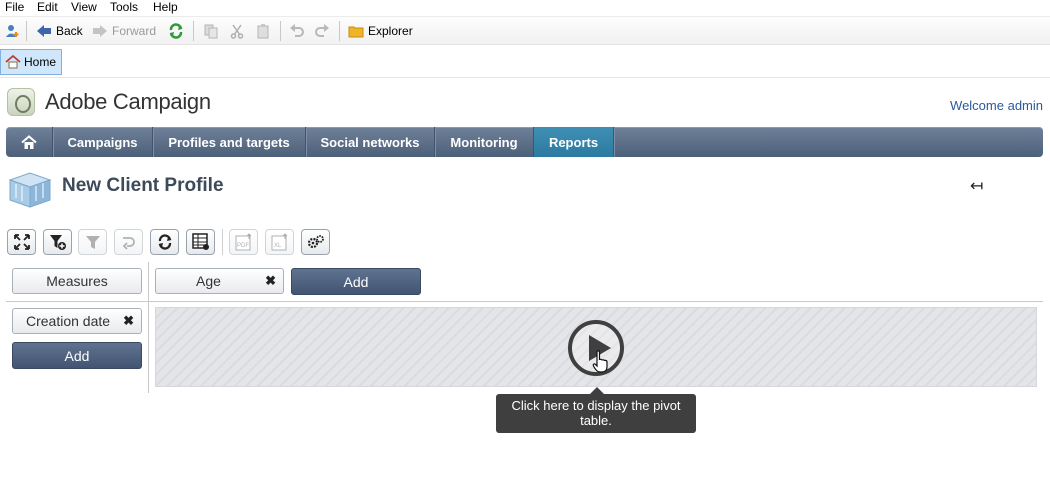  I want to click on excel-export-icon: XL, so click(279, 242).